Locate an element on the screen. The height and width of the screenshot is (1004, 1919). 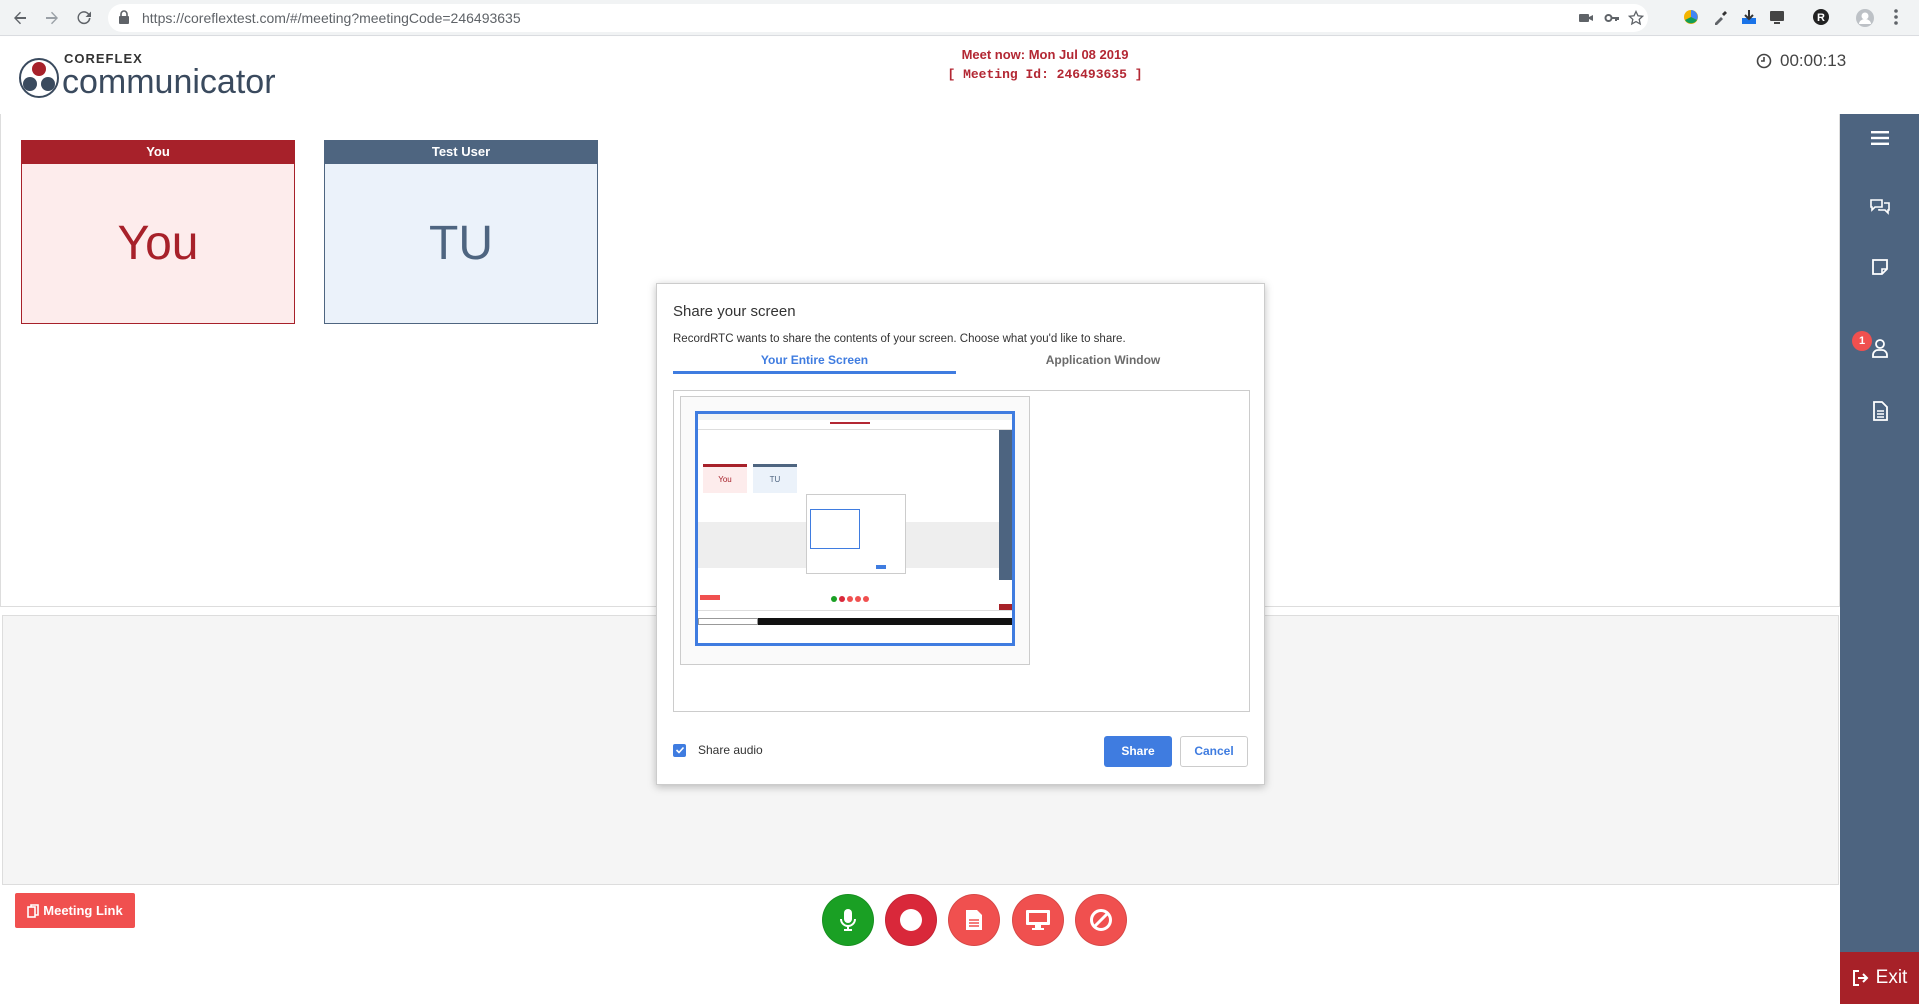
ban-icon is located at coordinates (1101, 920).